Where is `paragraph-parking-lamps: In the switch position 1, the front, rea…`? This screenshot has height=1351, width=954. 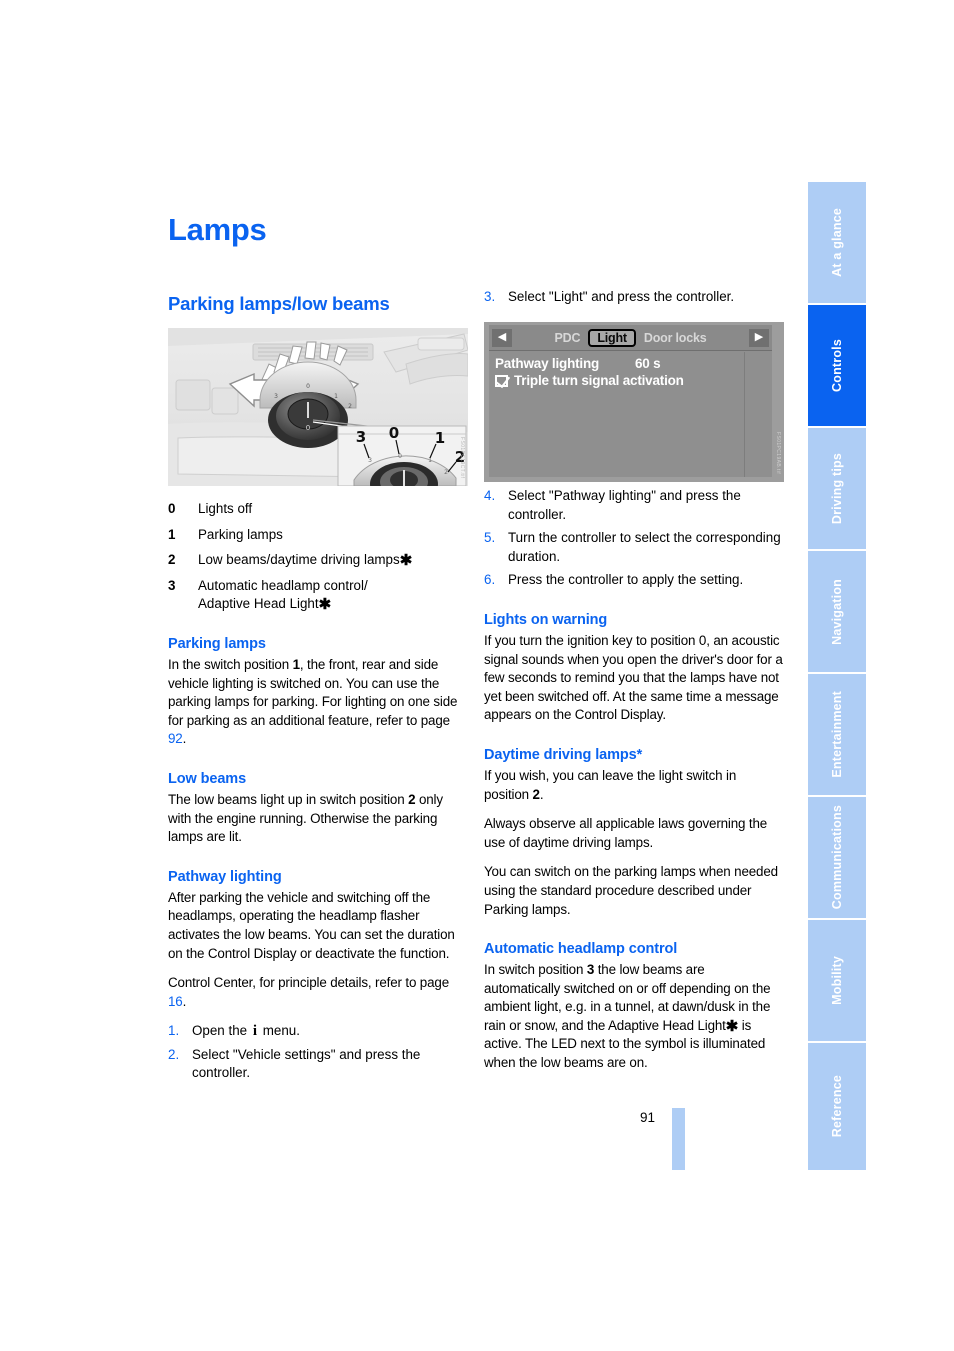 paragraph-parking-lamps: In the switch position 1, the front, rea… is located at coordinates (313, 701).